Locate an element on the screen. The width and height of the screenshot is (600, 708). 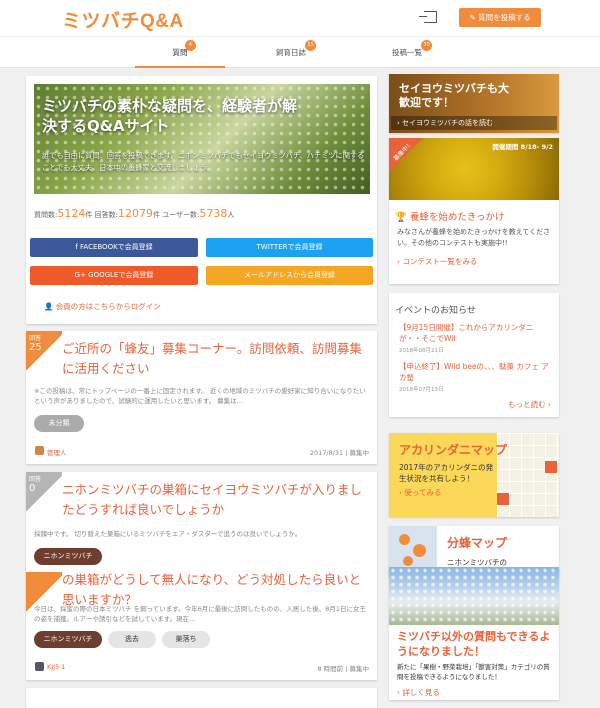
question-user: 管理人 is located at coordinates (57, 452).